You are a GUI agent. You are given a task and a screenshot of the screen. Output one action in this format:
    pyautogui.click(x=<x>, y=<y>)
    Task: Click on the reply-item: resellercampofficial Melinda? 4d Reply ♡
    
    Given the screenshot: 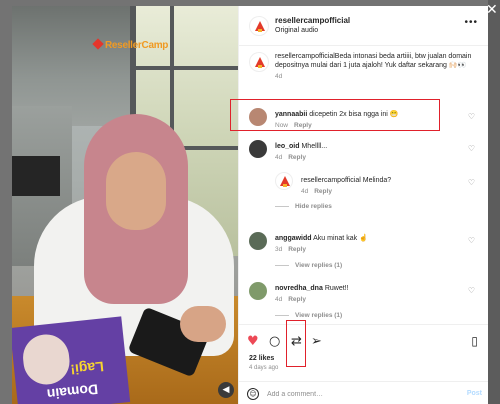 What is the action you would take?
    pyautogui.click(x=378, y=183)
    